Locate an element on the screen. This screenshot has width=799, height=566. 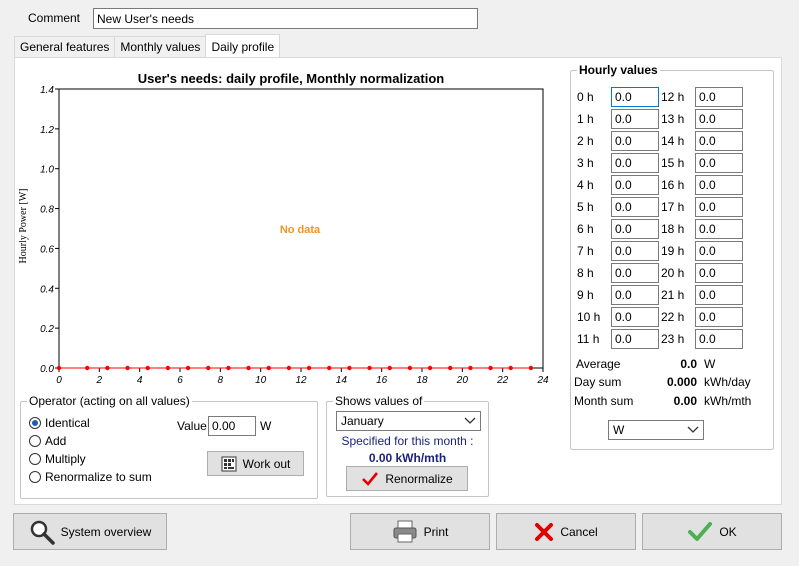
average-unit: W is located at coordinates (710, 364).